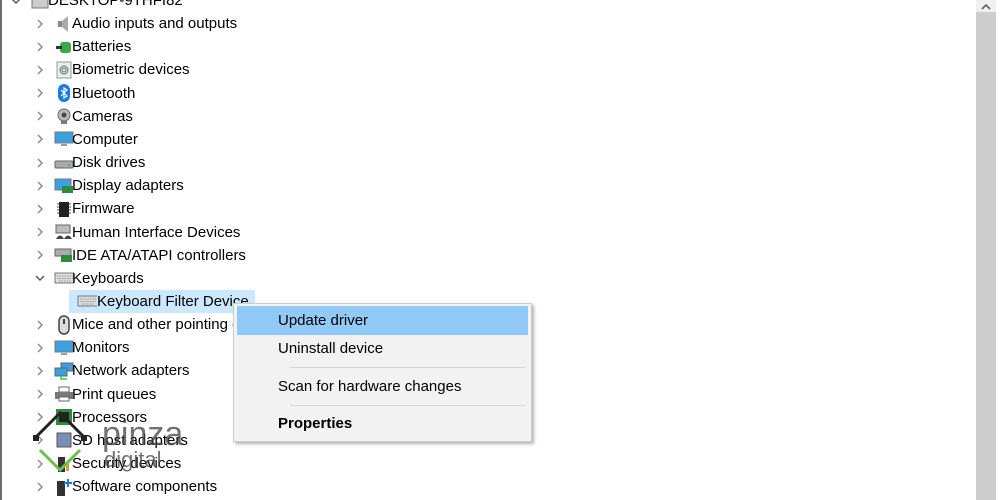  Describe the element at coordinates (64, 487) in the screenshot. I see `software-component-icon` at that location.